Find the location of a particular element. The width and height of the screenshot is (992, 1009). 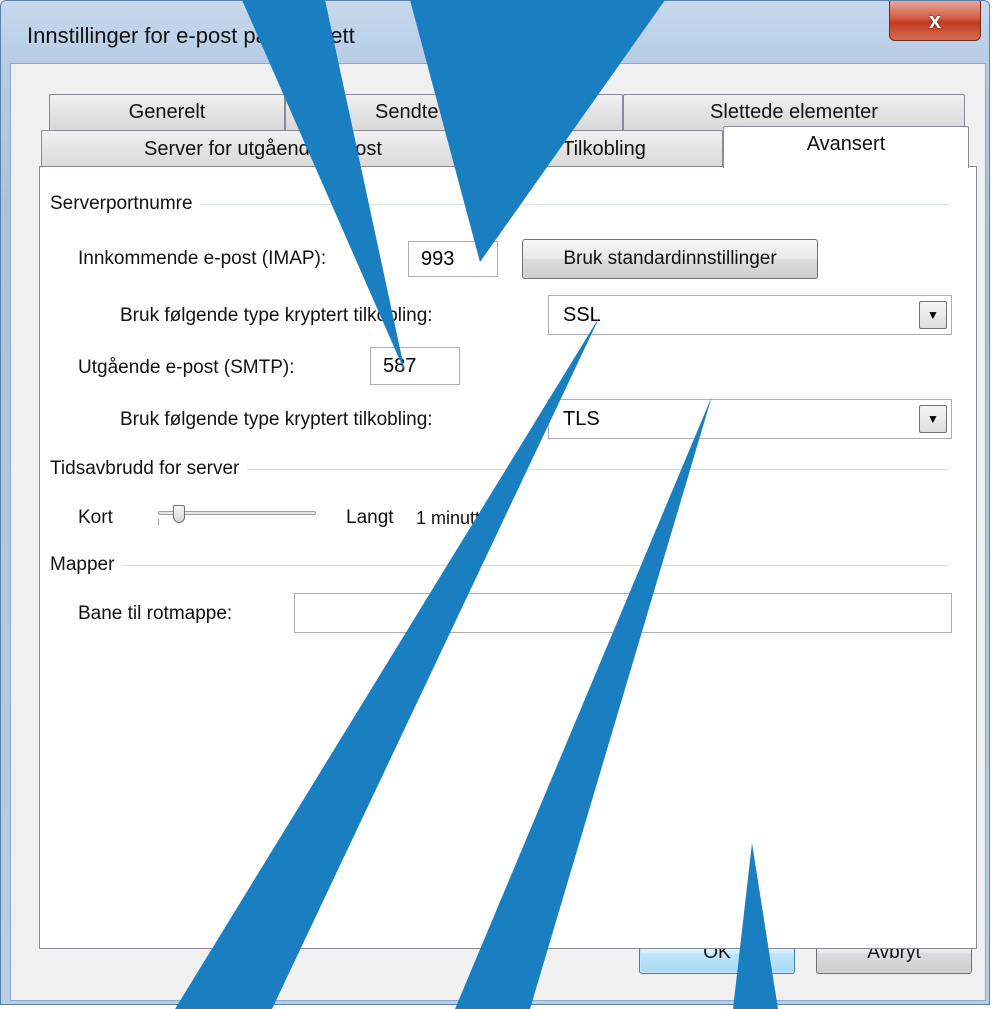

tab-generelt: Generelt is located at coordinates (167, 112).